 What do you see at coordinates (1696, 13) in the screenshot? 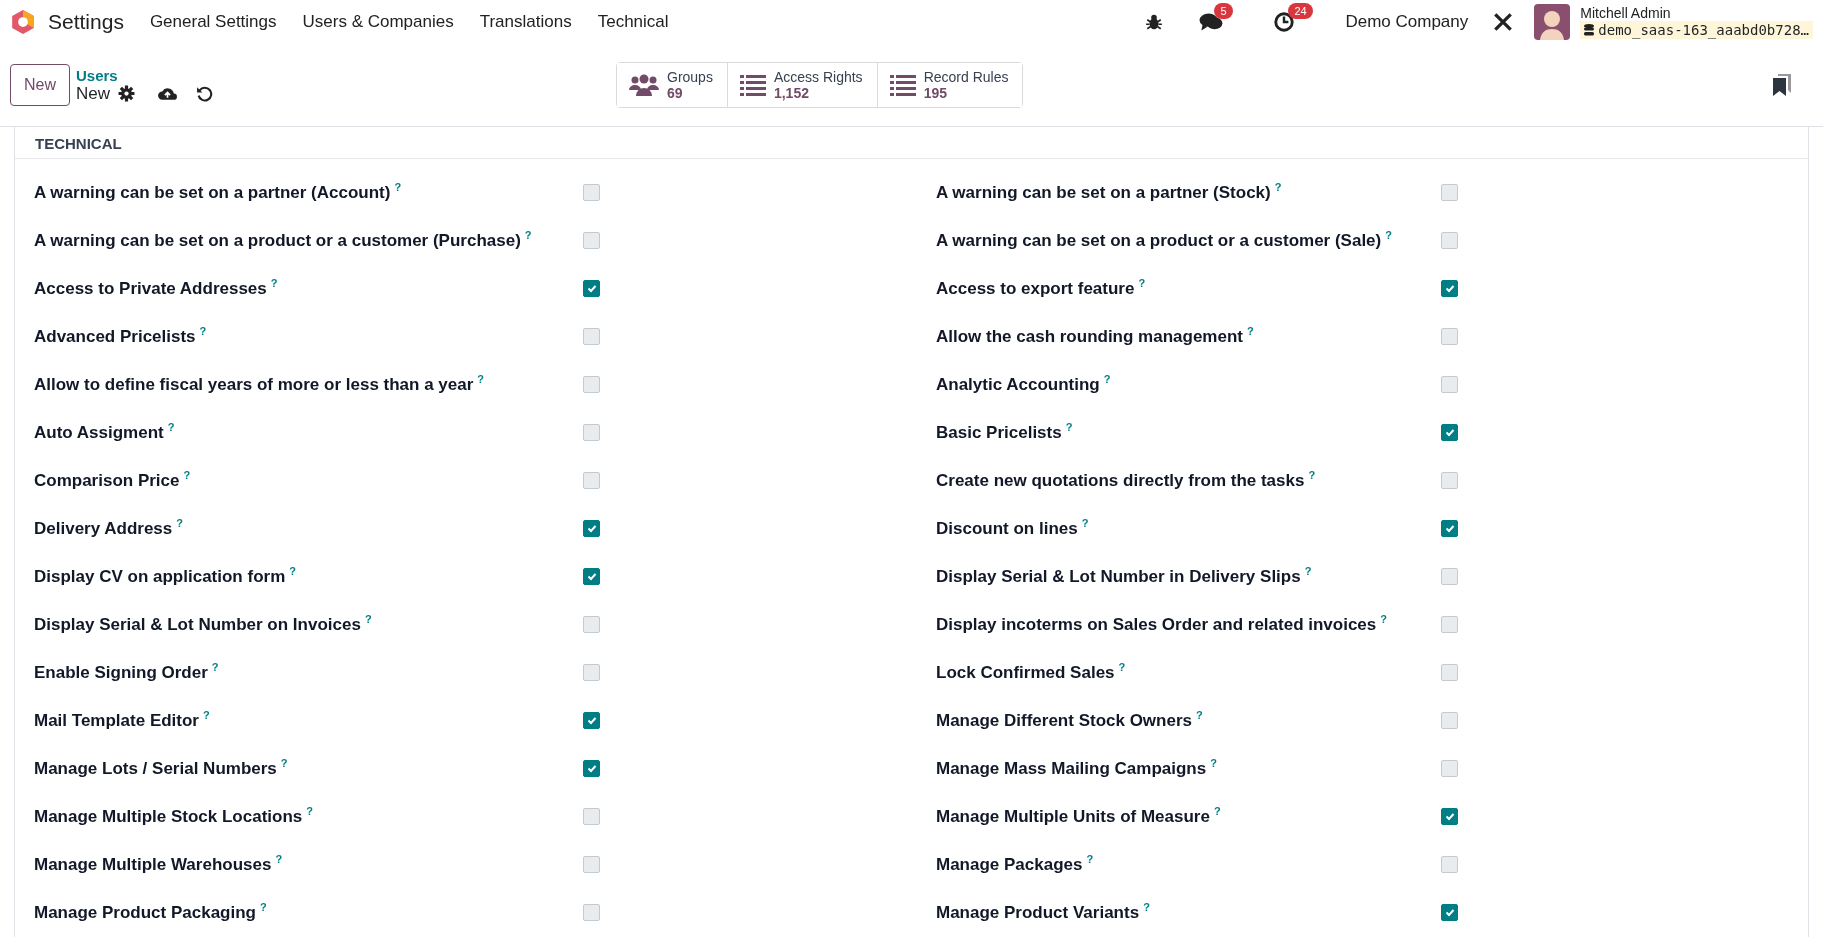
I see `user-name: Mitchell Admin` at bounding box center [1696, 13].